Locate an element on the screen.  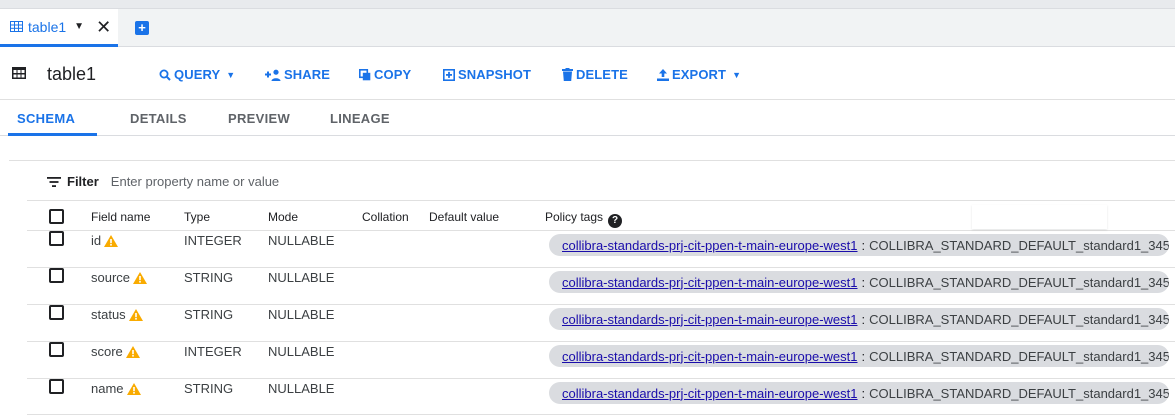
field-name: name is located at coordinates (107, 388).